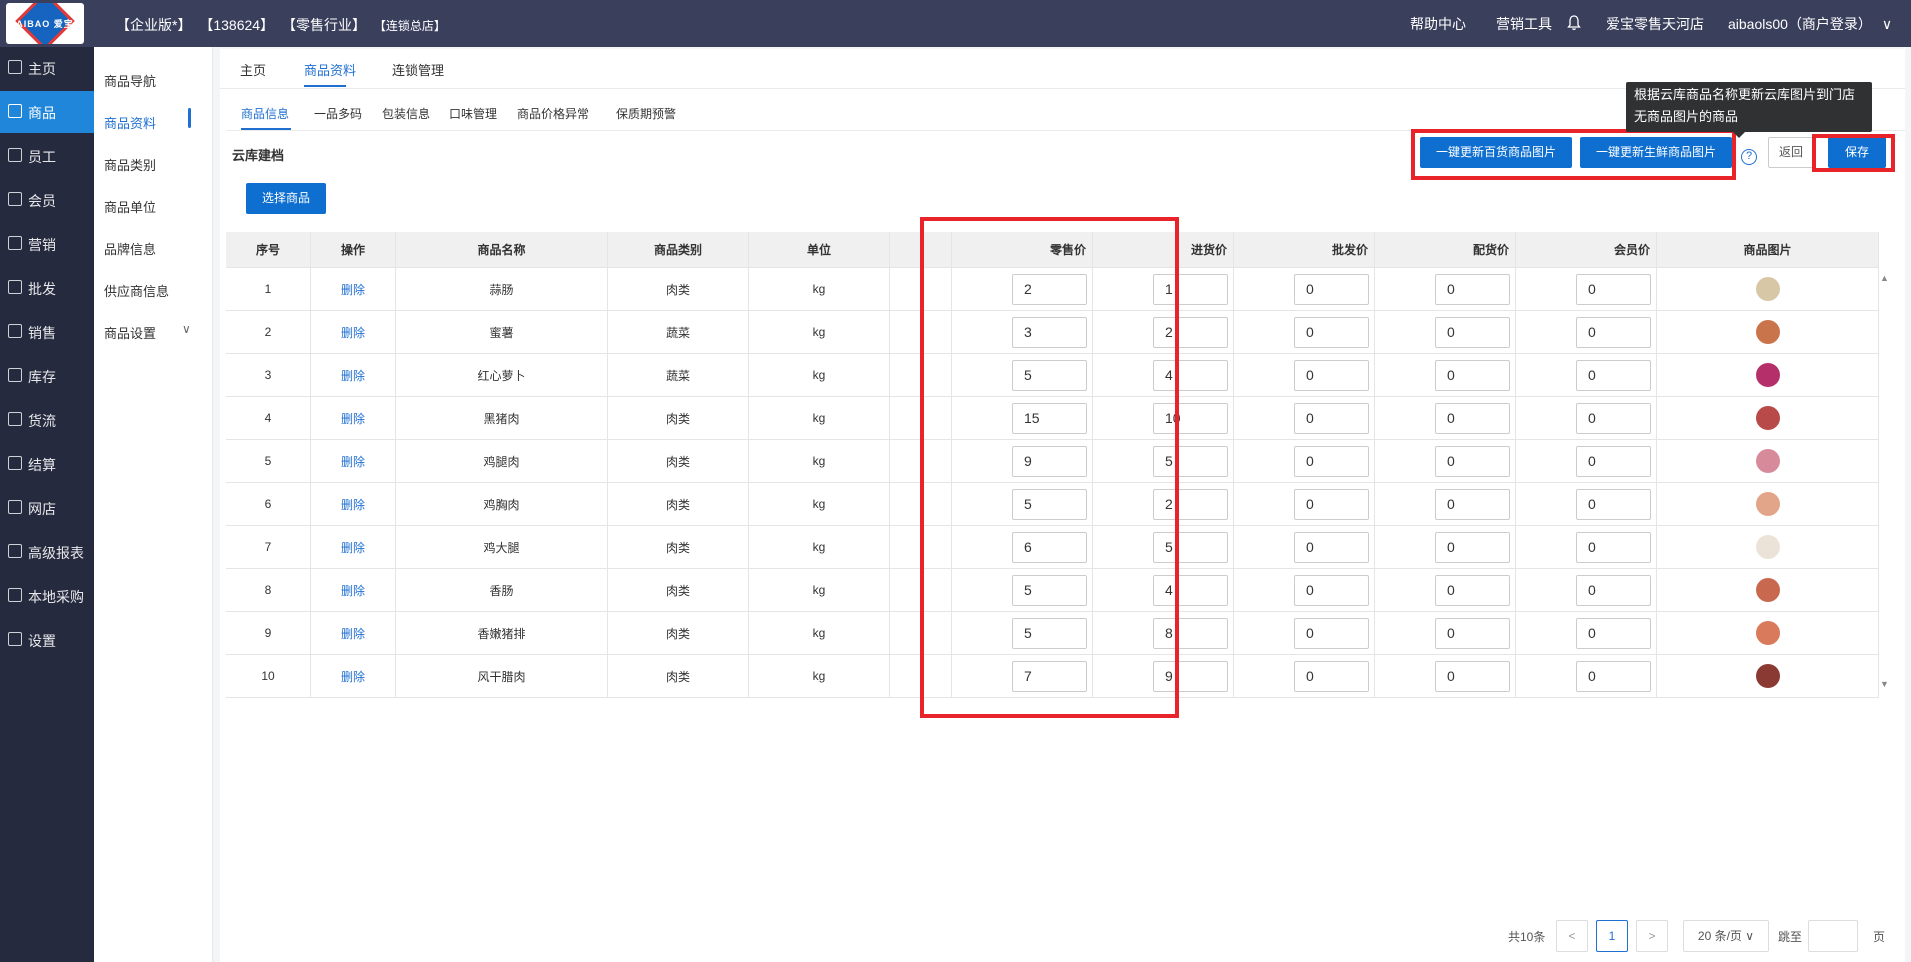  I want to click on purchase-price-input: 9, so click(1190, 676).